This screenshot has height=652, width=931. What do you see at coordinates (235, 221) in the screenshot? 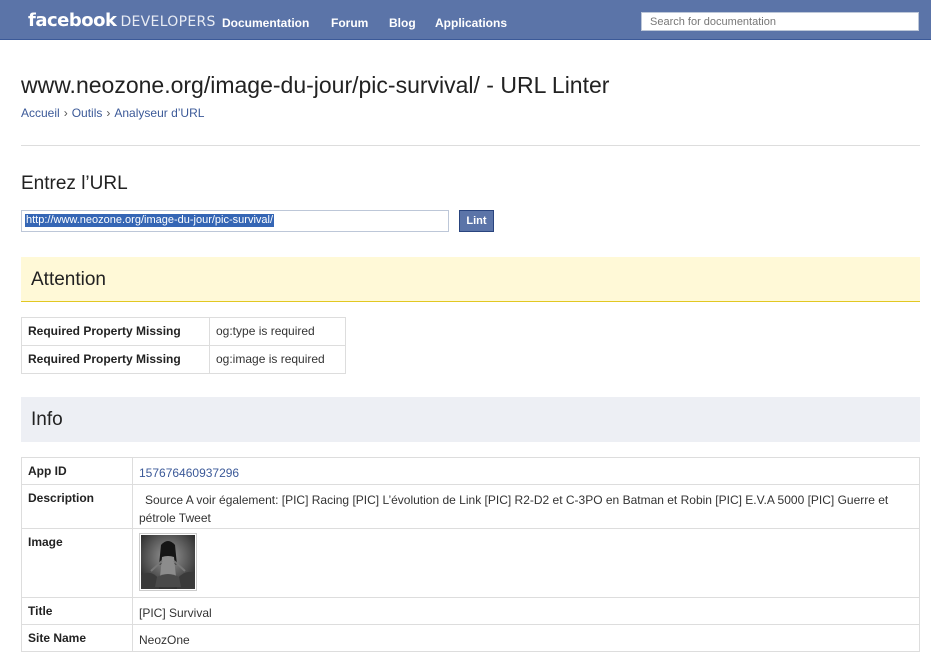
I see `url-input` at bounding box center [235, 221].